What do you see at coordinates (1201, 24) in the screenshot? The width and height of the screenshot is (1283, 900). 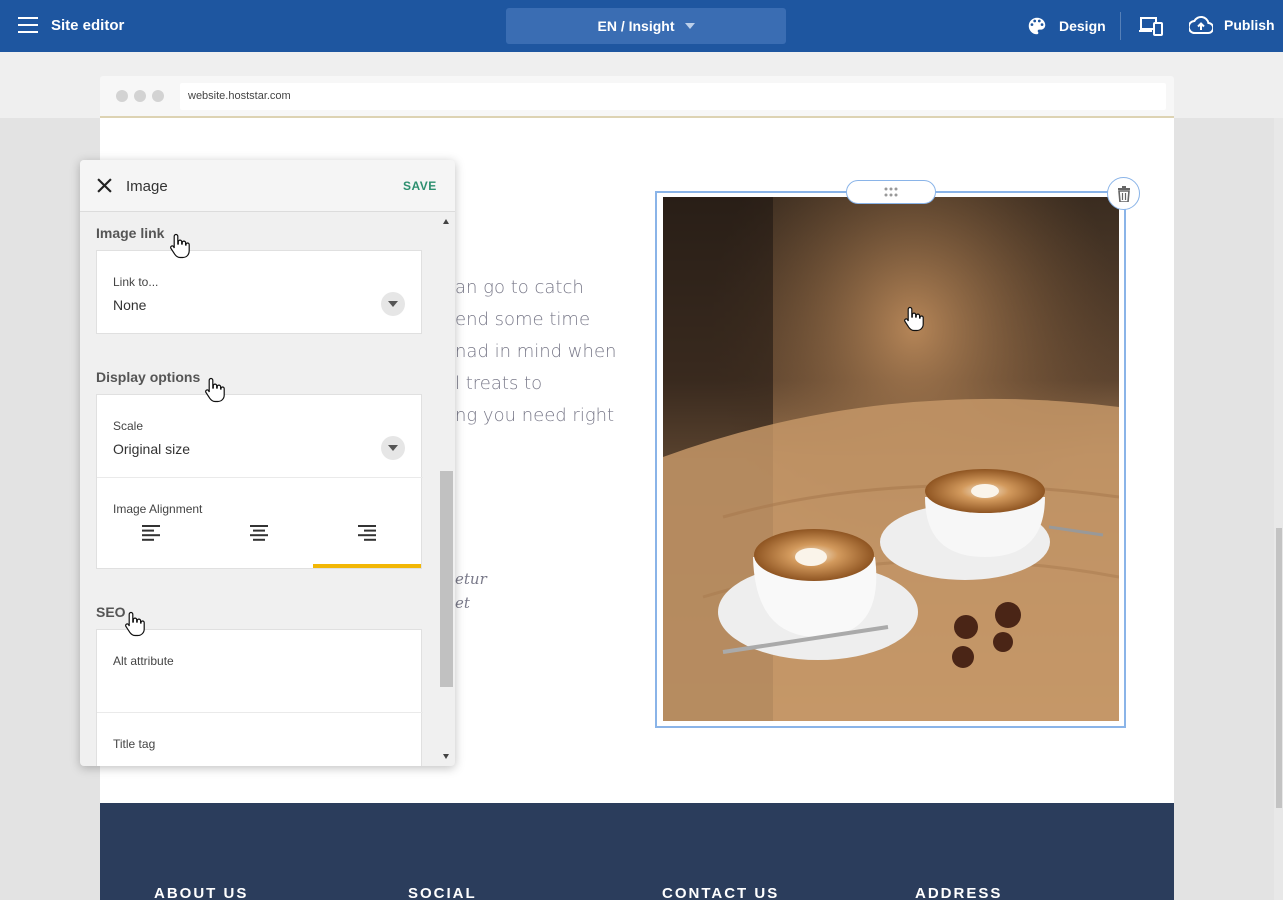 I see `cloud-upload-icon` at bounding box center [1201, 24].